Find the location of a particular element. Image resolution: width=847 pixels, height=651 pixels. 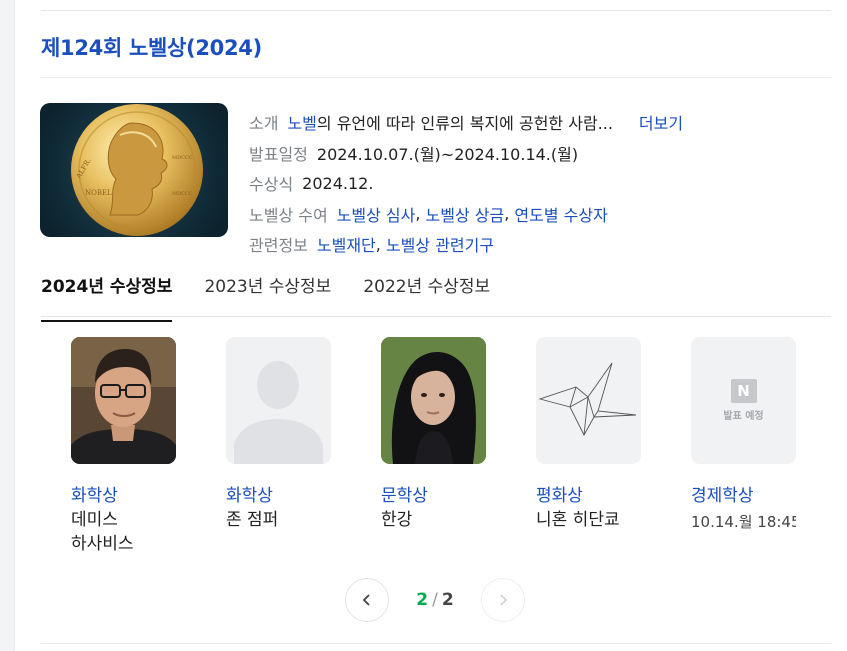

intro-row: 소개 노벨 의 유언에 따라 인류의 복지에 공헌한 사람... 더보기 is located at coordinates (466, 122).